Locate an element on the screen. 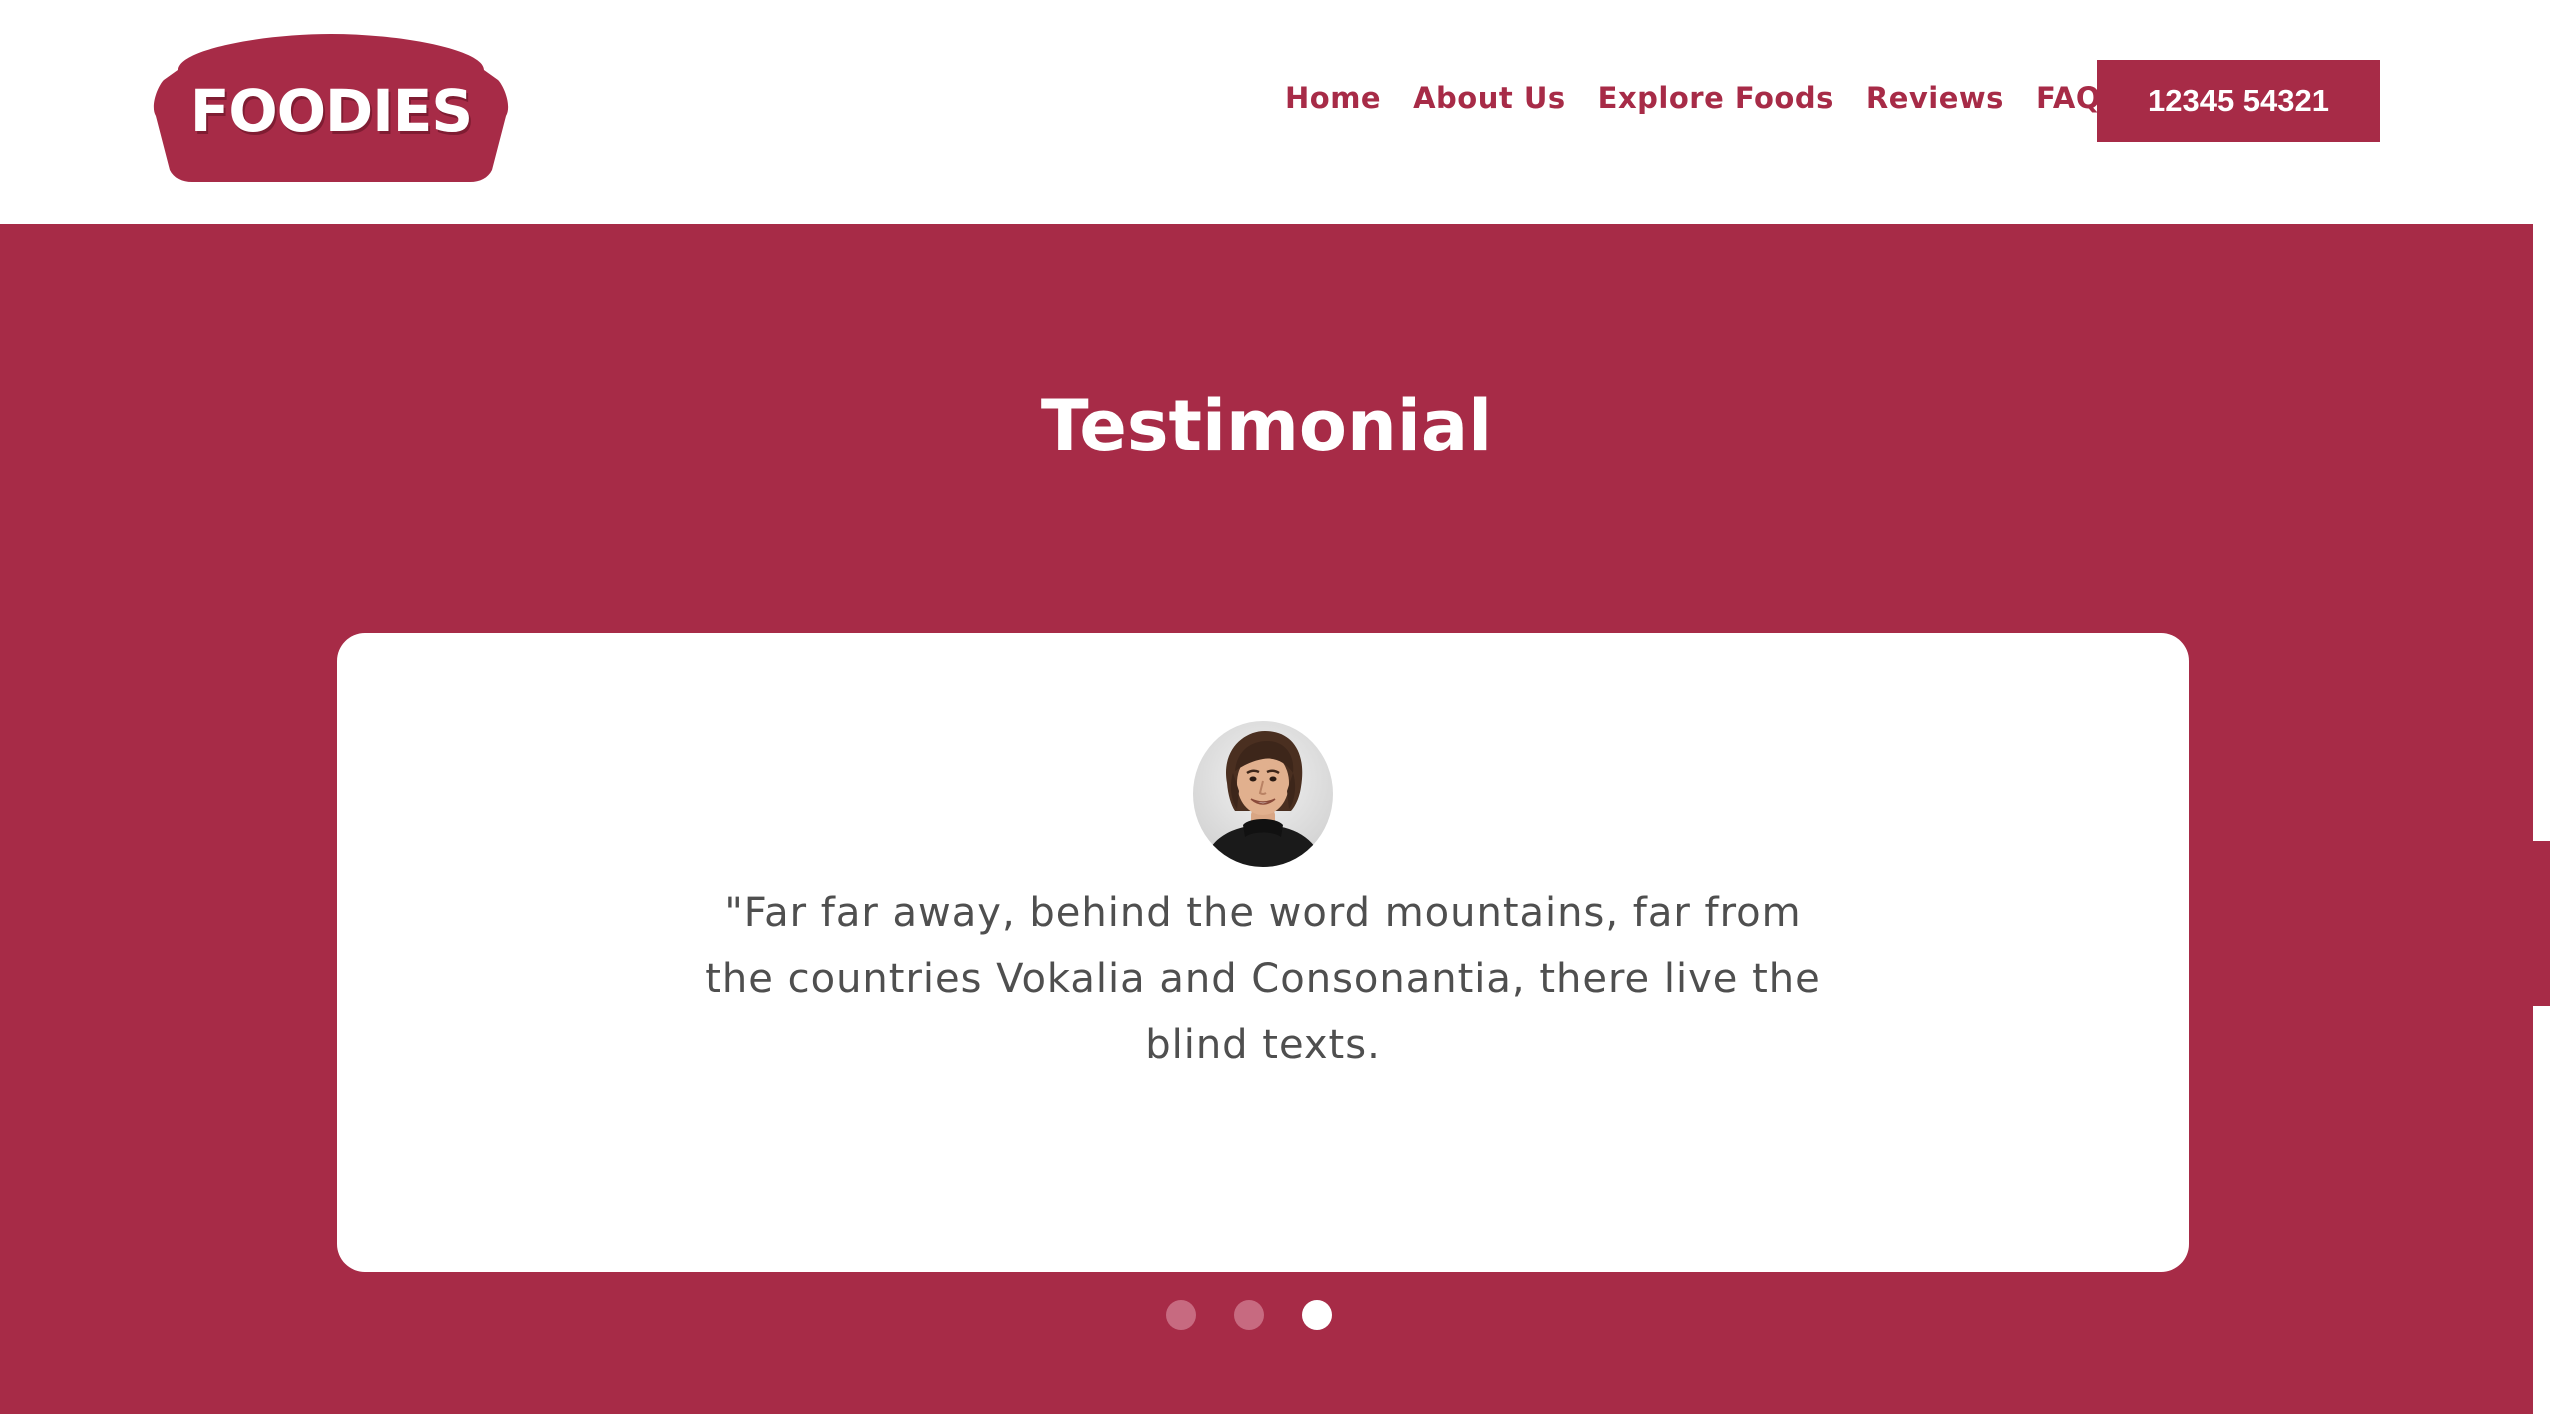 The image size is (2550, 1414). main-nav: Home About Us Explore Foods Reviews FAQs is located at coordinates (1702, 98).